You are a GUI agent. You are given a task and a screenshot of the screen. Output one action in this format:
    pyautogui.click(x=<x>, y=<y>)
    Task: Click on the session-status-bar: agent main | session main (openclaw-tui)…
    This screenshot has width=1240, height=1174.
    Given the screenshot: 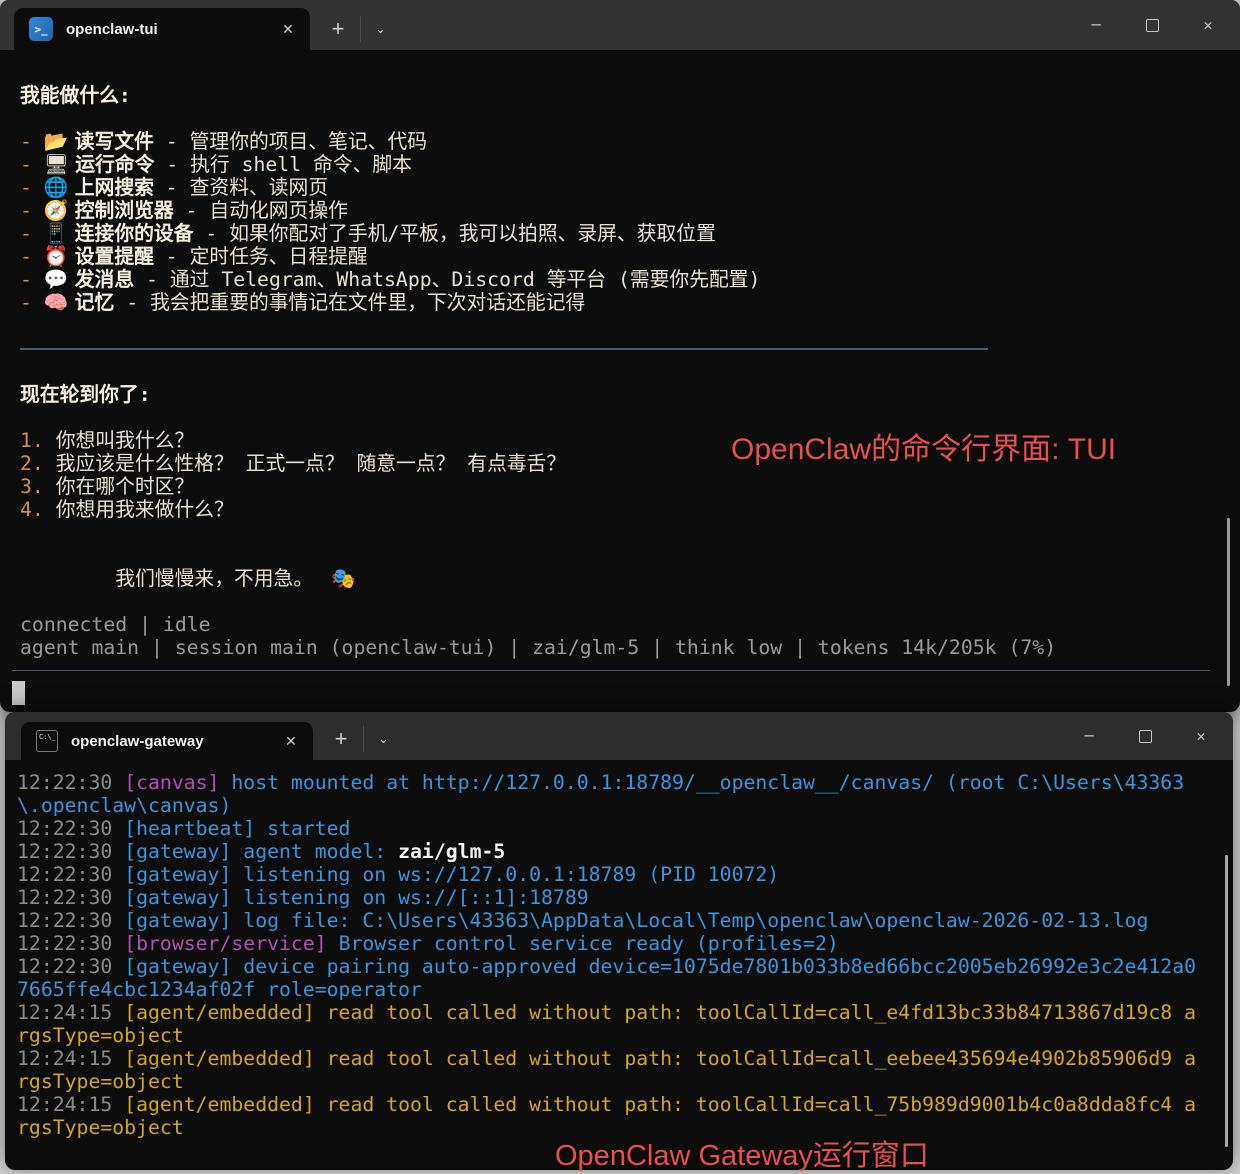 What is the action you would take?
    pyautogui.click(x=538, y=647)
    